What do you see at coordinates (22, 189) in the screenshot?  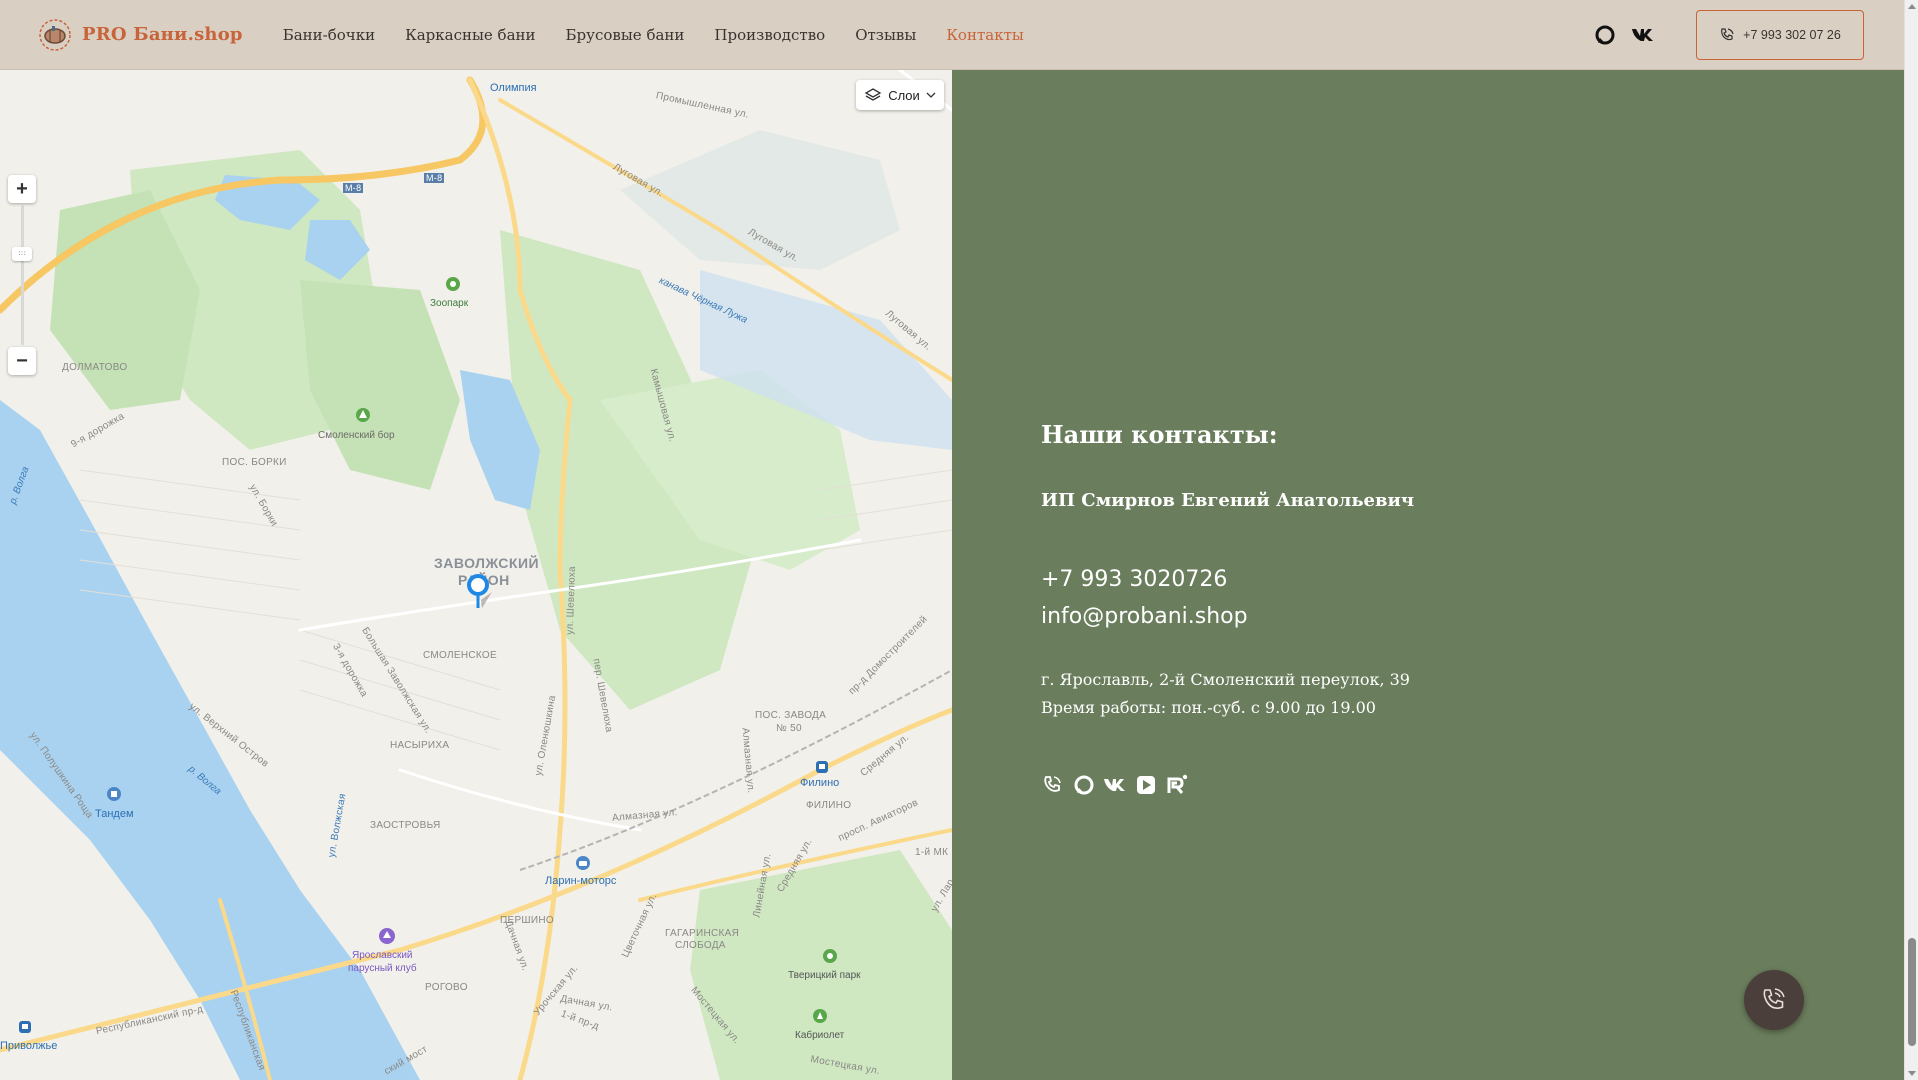 I see `zoom-in-button: +` at bounding box center [22, 189].